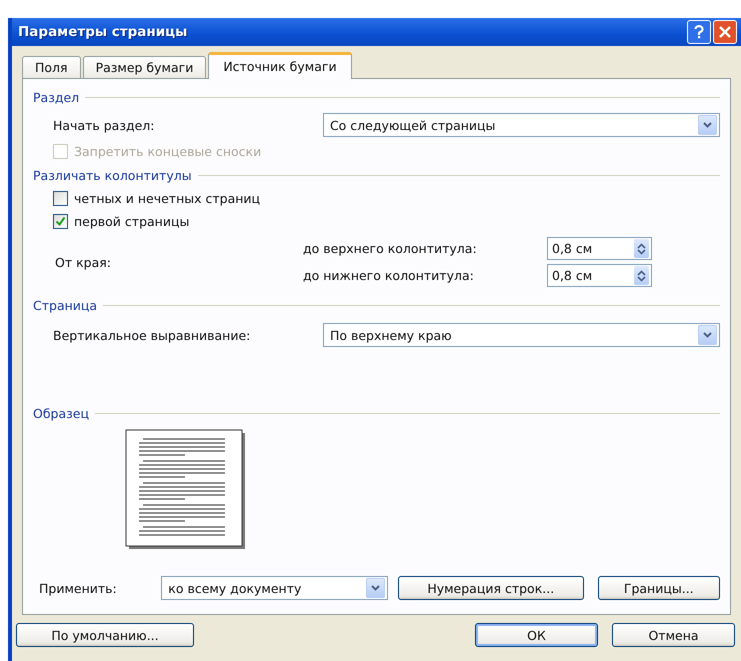 The height and width of the screenshot is (661, 741). What do you see at coordinates (51, 67) in the screenshot?
I see `tab: Поля` at bounding box center [51, 67].